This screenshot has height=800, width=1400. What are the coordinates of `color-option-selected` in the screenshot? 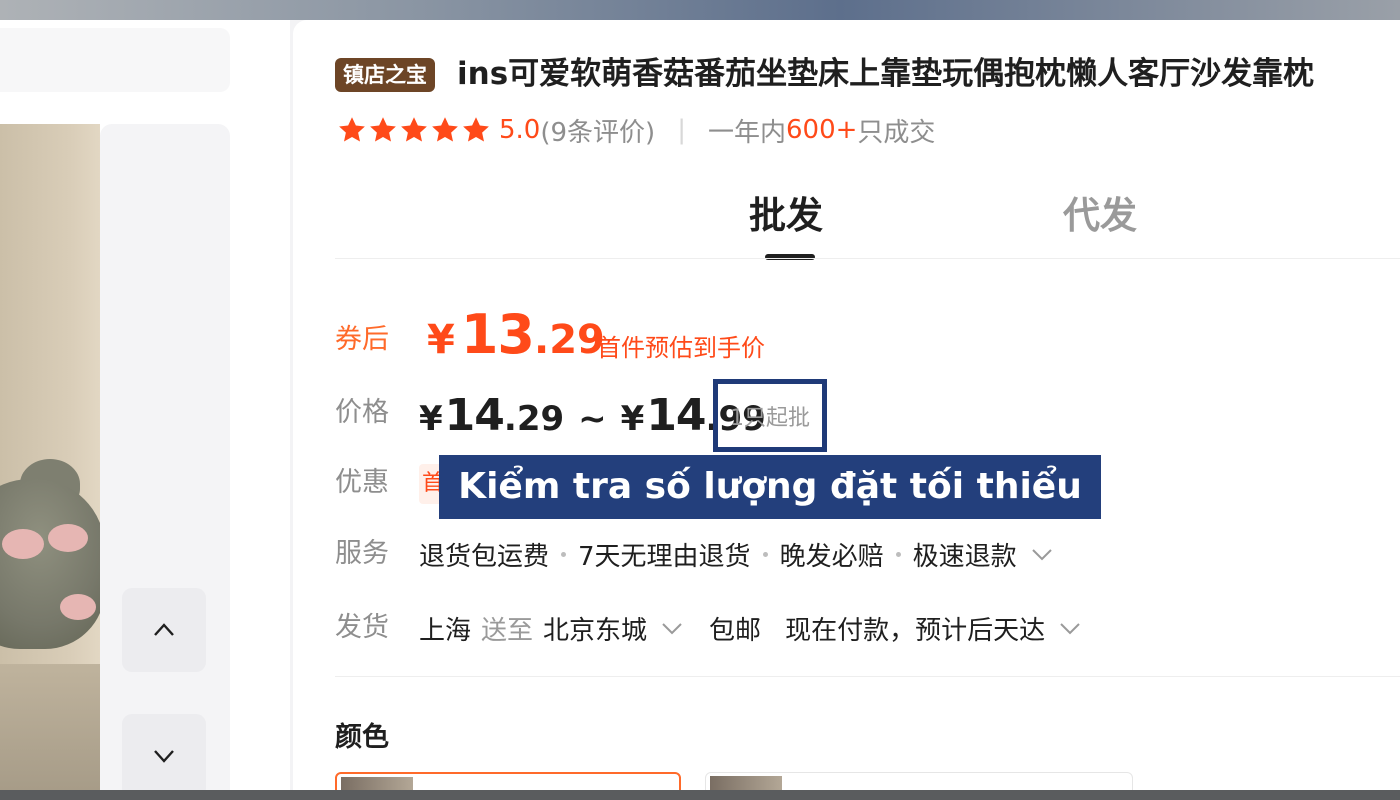 It's located at (508, 781).